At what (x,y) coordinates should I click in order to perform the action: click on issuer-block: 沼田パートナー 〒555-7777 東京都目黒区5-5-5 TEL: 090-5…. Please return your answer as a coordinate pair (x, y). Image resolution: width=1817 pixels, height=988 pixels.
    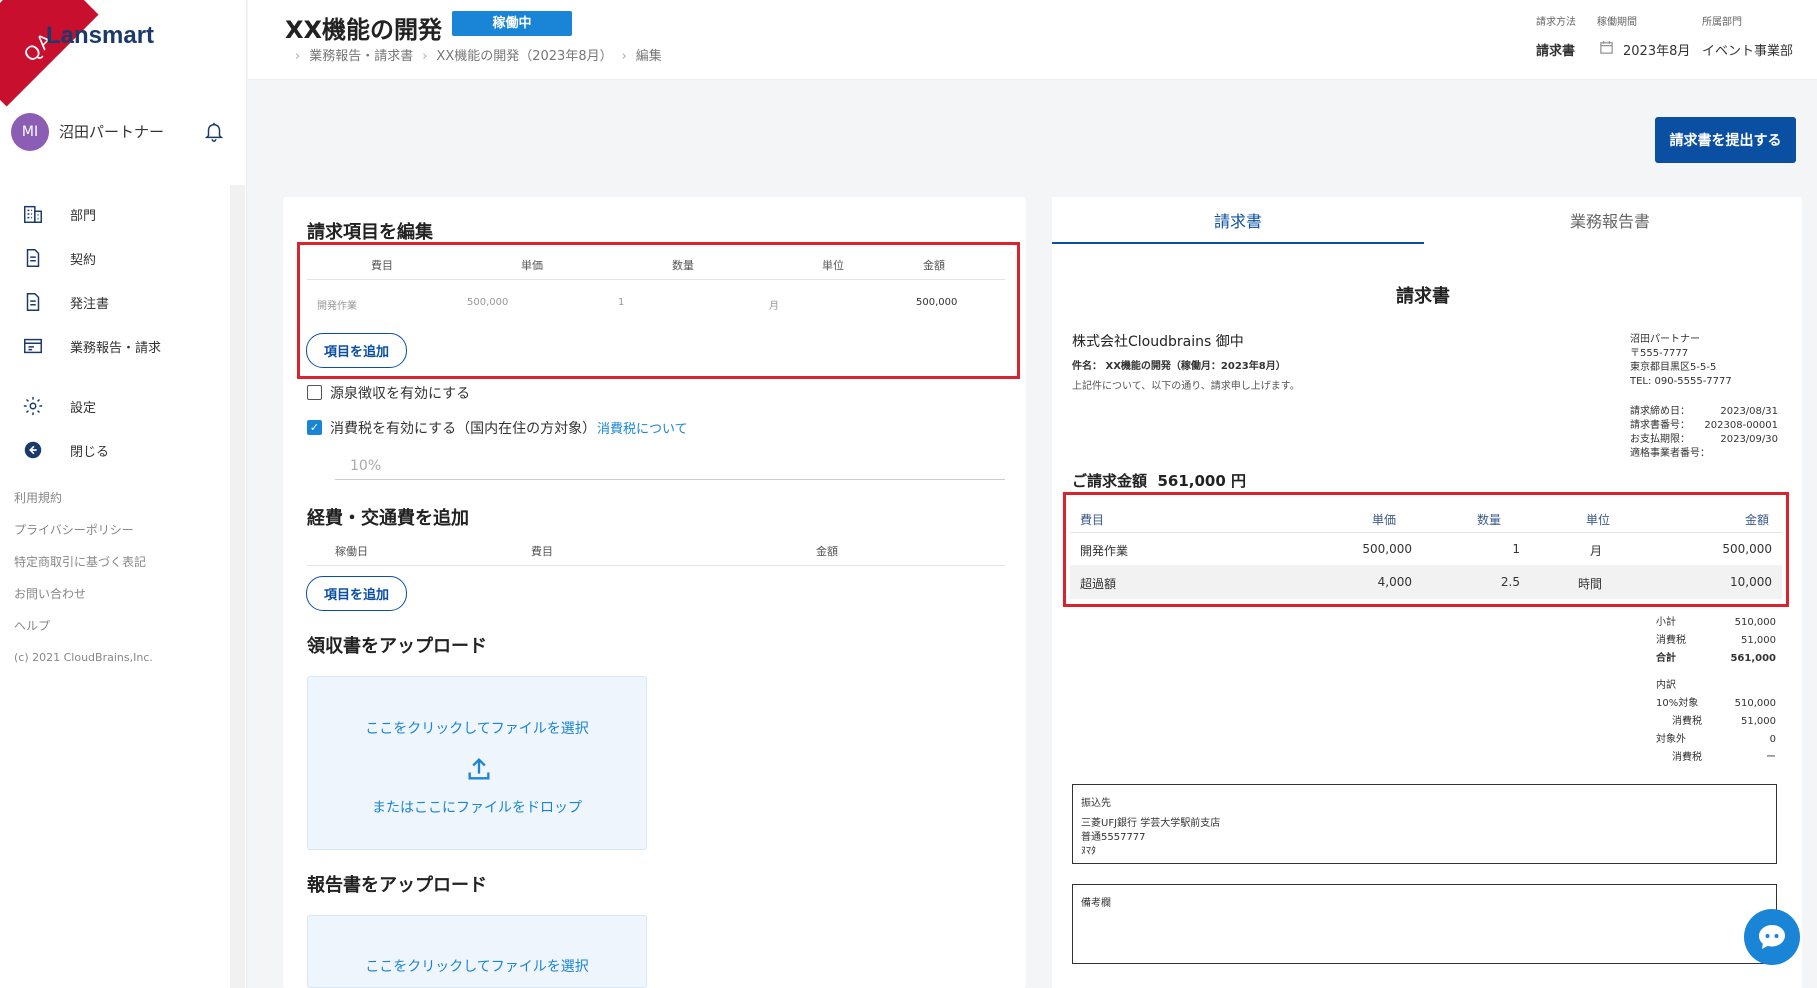
    Looking at the image, I should click on (1681, 360).